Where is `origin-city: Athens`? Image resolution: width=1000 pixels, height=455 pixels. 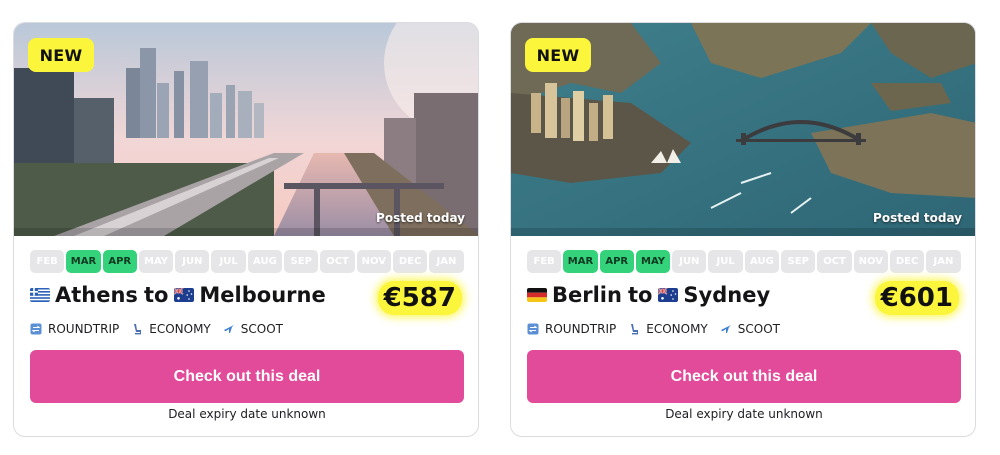
origin-city: Athens is located at coordinates (96, 295).